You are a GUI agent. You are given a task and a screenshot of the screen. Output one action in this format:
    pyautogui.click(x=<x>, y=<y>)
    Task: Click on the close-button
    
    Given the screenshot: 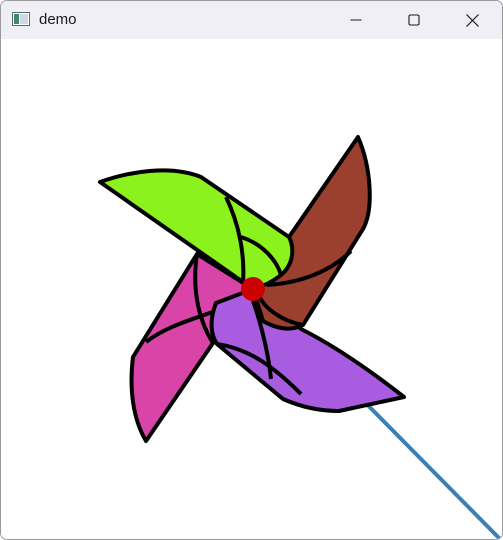 What is the action you would take?
    pyautogui.click(x=472, y=20)
    